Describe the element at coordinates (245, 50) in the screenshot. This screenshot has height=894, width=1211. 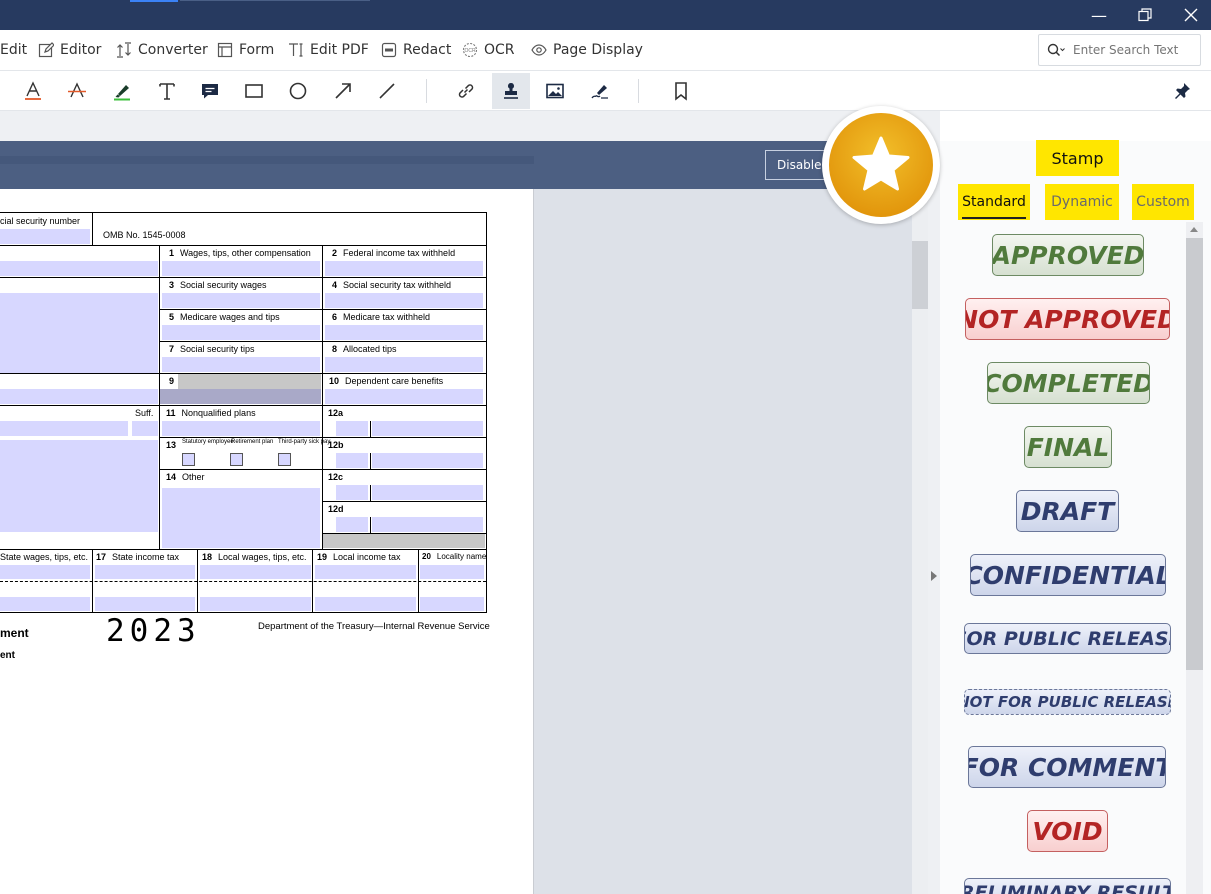
I see `menu-form: Form` at that location.